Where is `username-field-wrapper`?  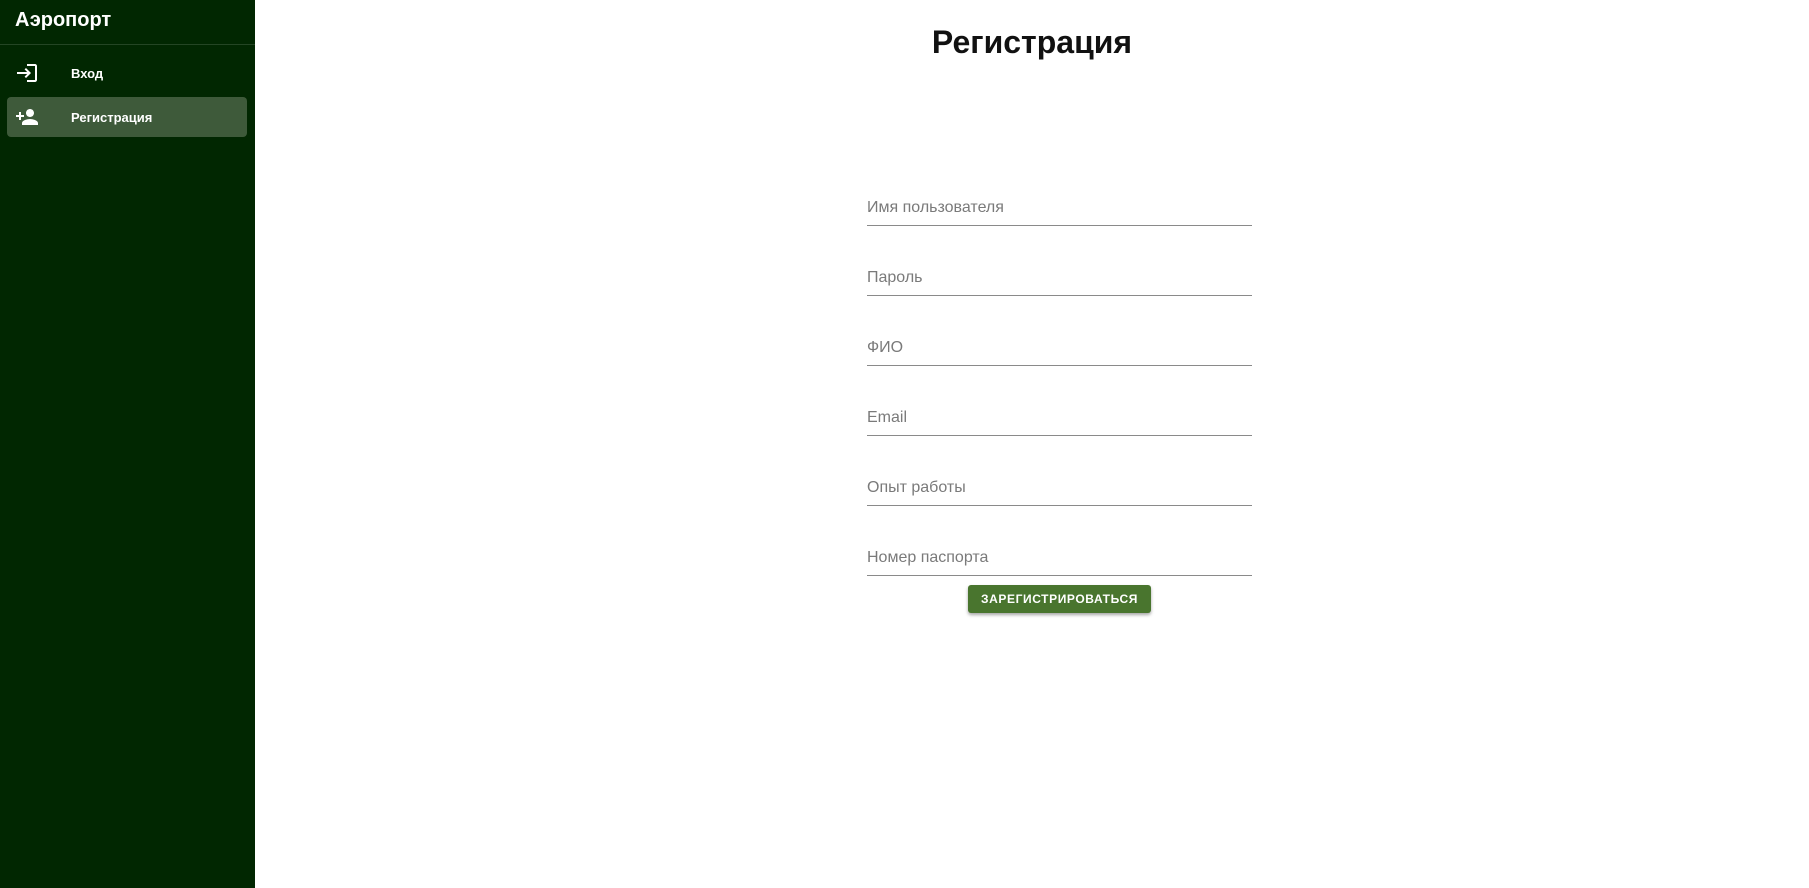 username-field-wrapper is located at coordinates (1059, 205).